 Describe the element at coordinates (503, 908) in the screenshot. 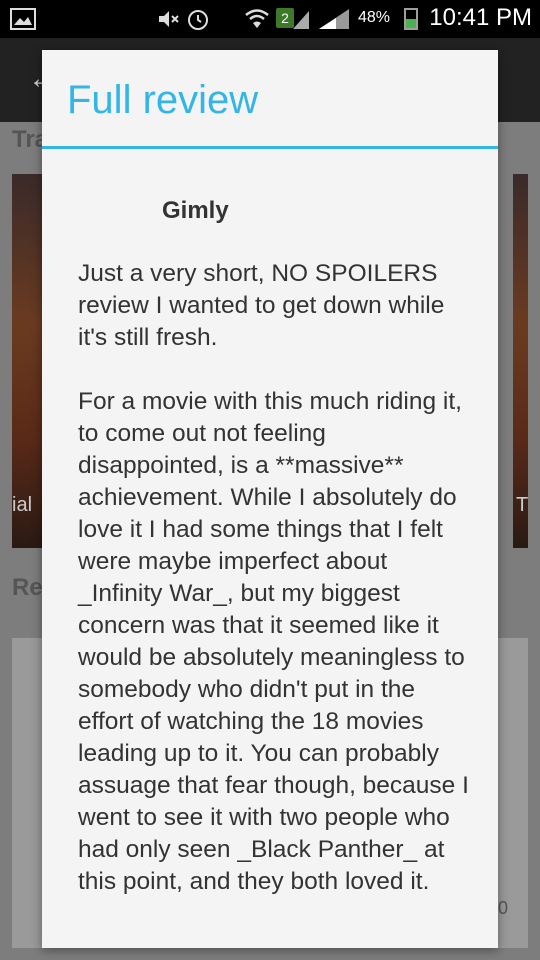

I see `review-card-value: 0` at that location.